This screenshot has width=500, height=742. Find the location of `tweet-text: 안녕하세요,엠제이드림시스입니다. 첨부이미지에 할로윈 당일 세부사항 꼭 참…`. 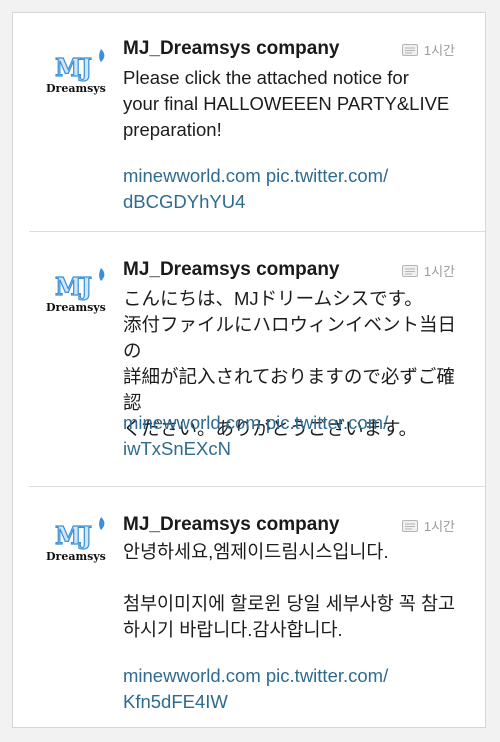

tweet-text: 안녕하세요,엠제이드림시스입니다. 첨부이미지에 할로윈 당일 세부사항 꼭 참… is located at coordinates (289, 590).